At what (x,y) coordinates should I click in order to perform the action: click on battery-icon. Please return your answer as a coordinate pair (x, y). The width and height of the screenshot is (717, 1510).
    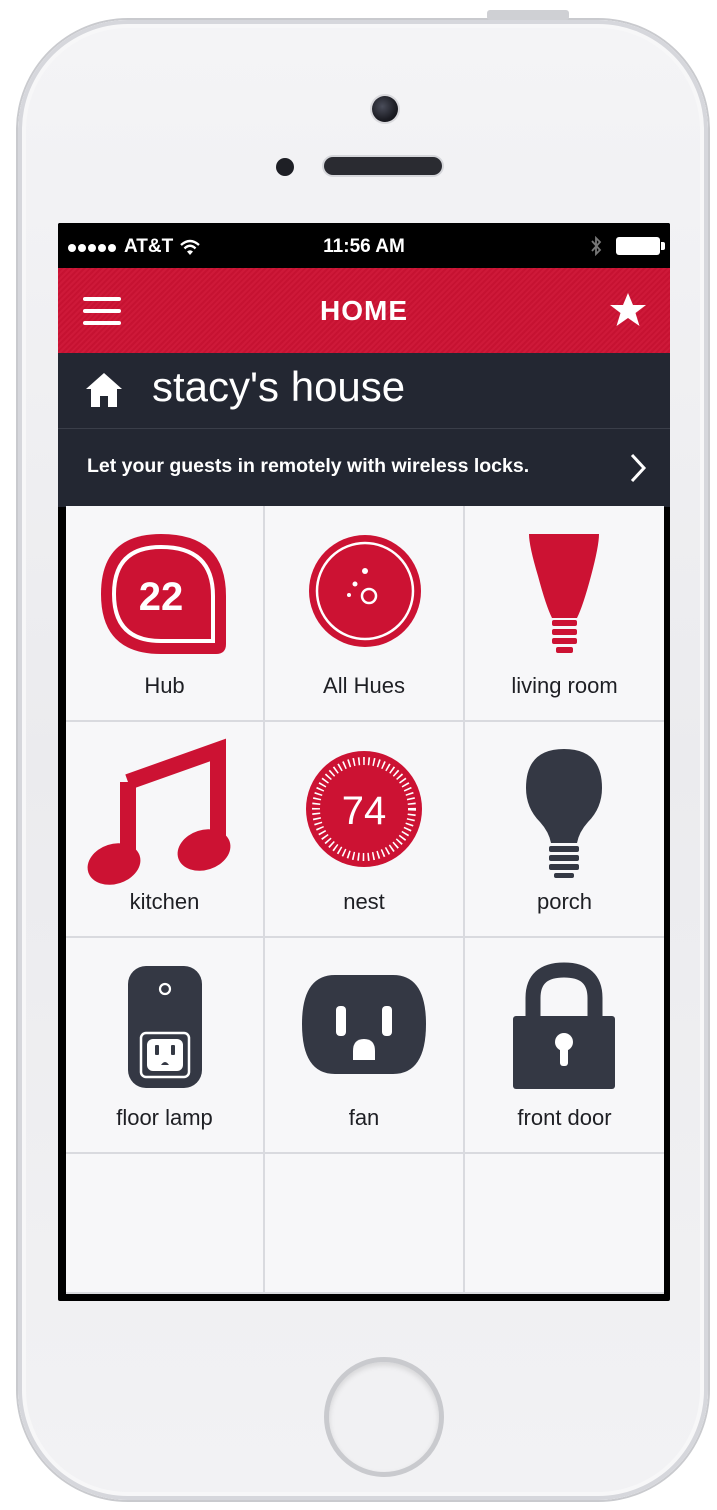
    Looking at the image, I should click on (640, 246).